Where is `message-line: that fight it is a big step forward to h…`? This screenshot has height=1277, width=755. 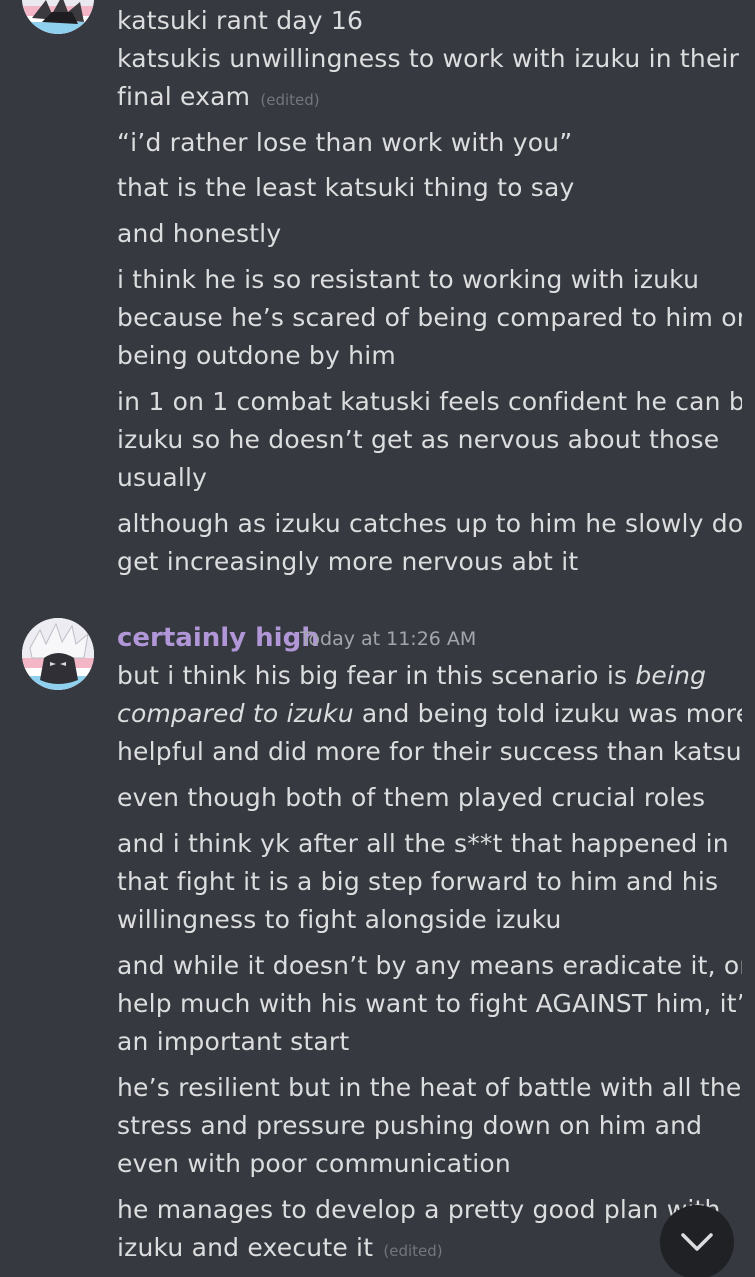
message-line: that fight it is a big step forward to h… is located at coordinates (429, 882).